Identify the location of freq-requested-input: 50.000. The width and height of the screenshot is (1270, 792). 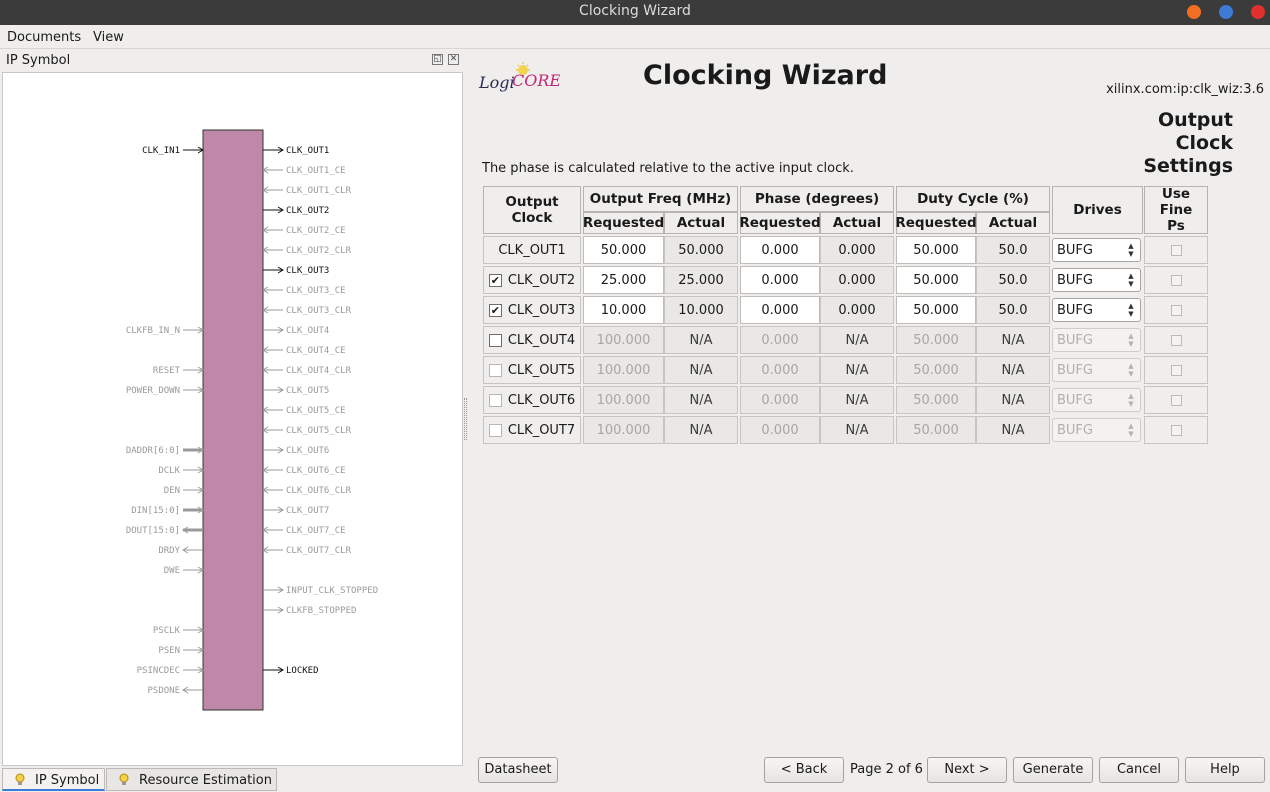
(623, 250).